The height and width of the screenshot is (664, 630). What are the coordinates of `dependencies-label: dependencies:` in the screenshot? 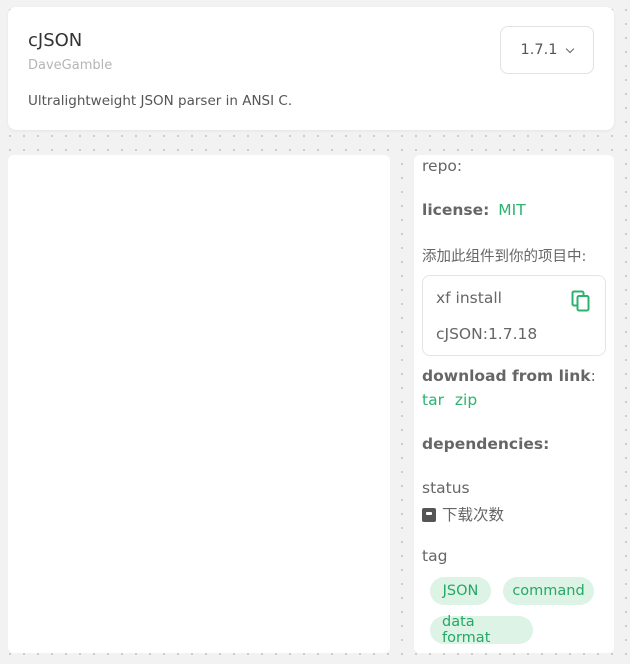 It's located at (486, 444).